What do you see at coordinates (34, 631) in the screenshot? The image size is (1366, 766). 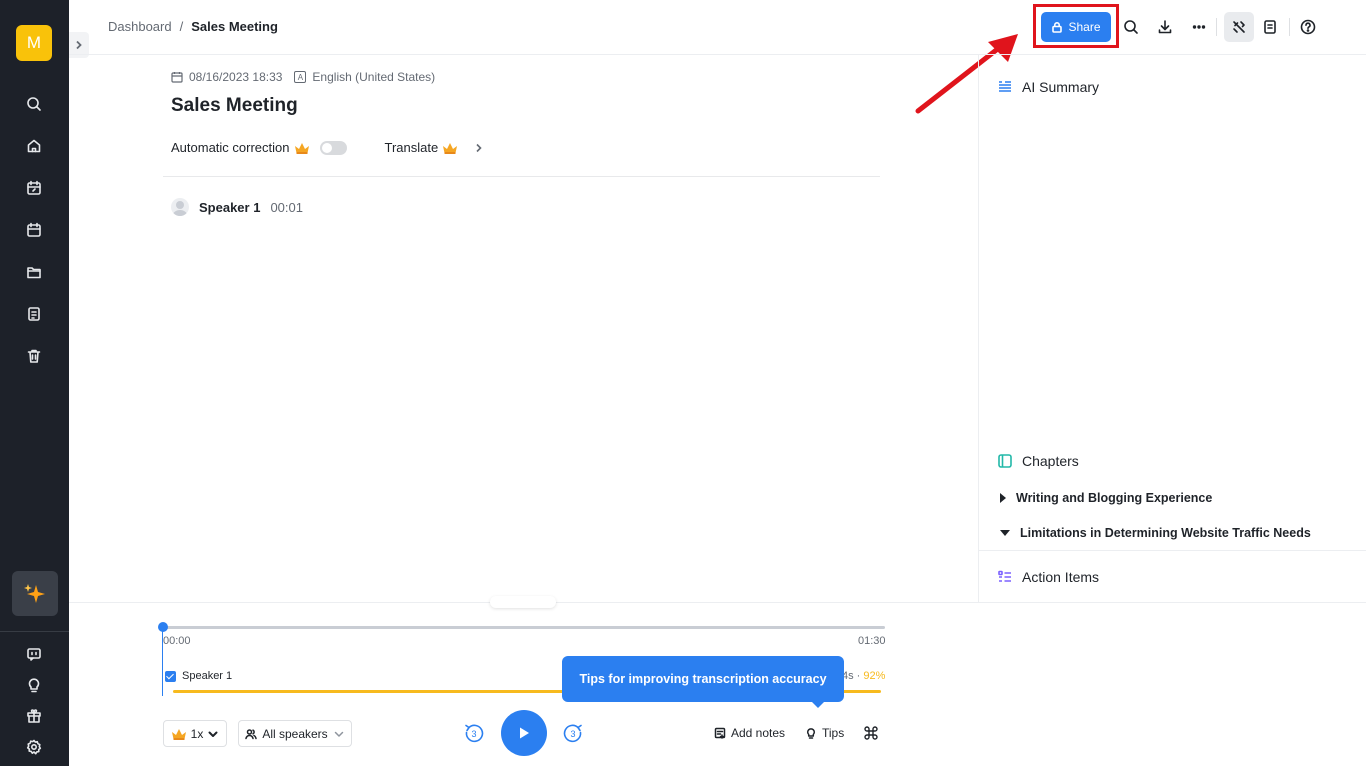 I see `sidebar-divider` at bounding box center [34, 631].